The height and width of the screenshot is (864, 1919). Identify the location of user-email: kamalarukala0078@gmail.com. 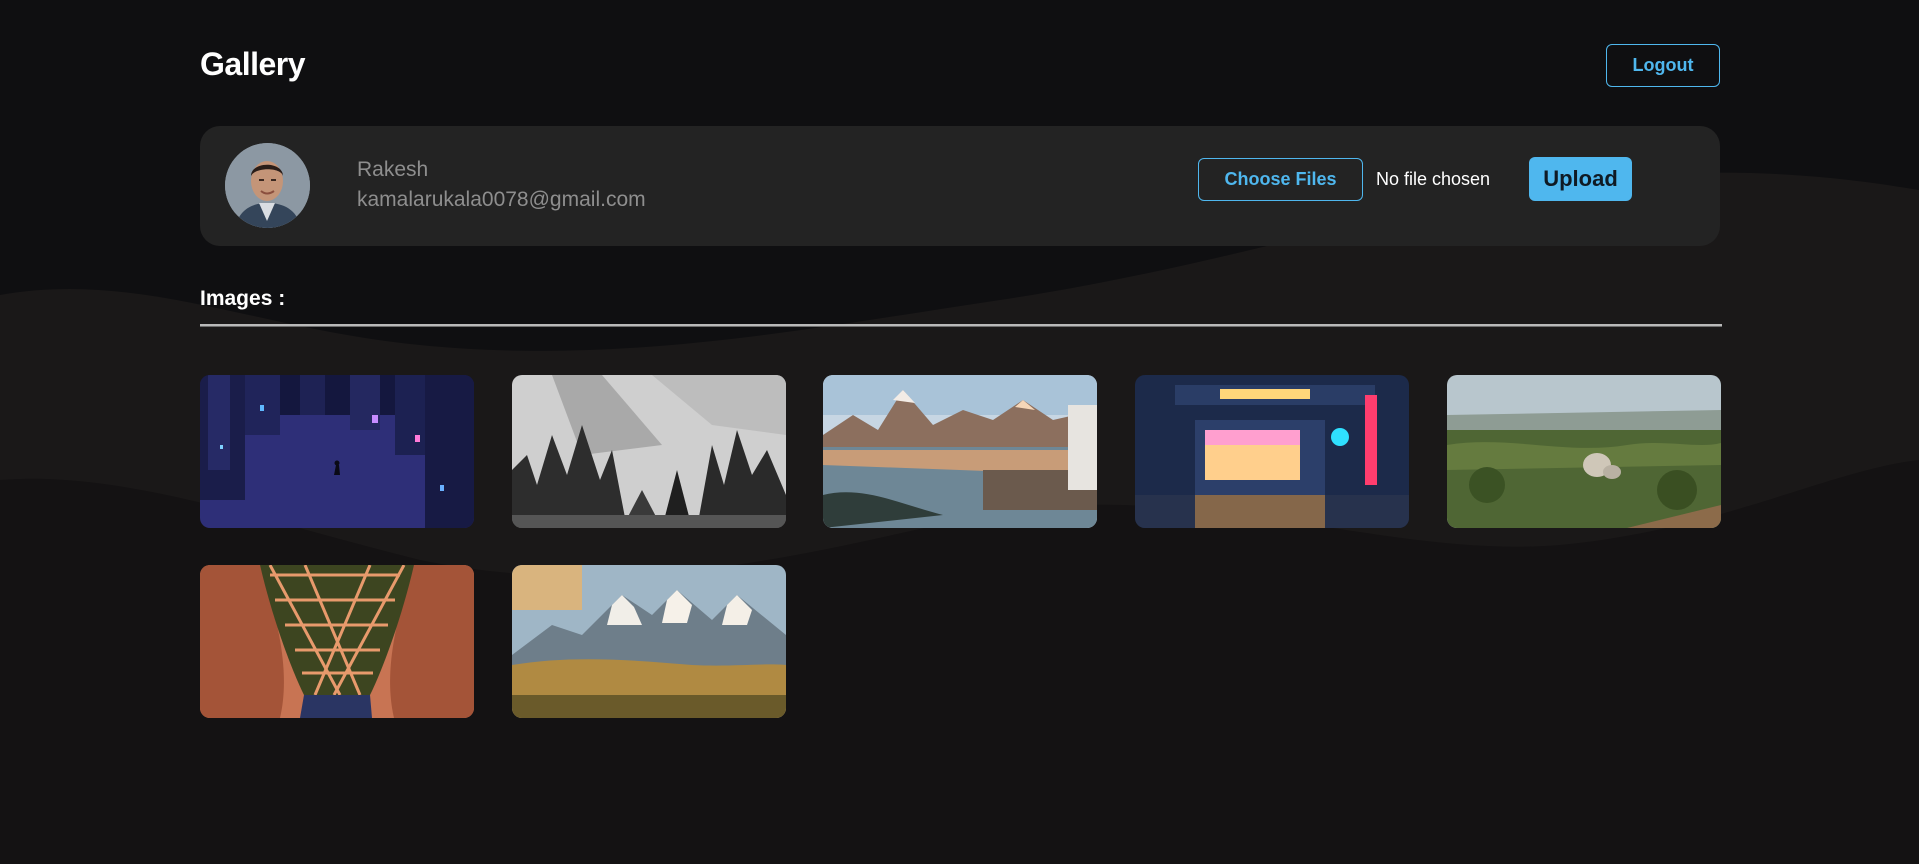
(501, 199).